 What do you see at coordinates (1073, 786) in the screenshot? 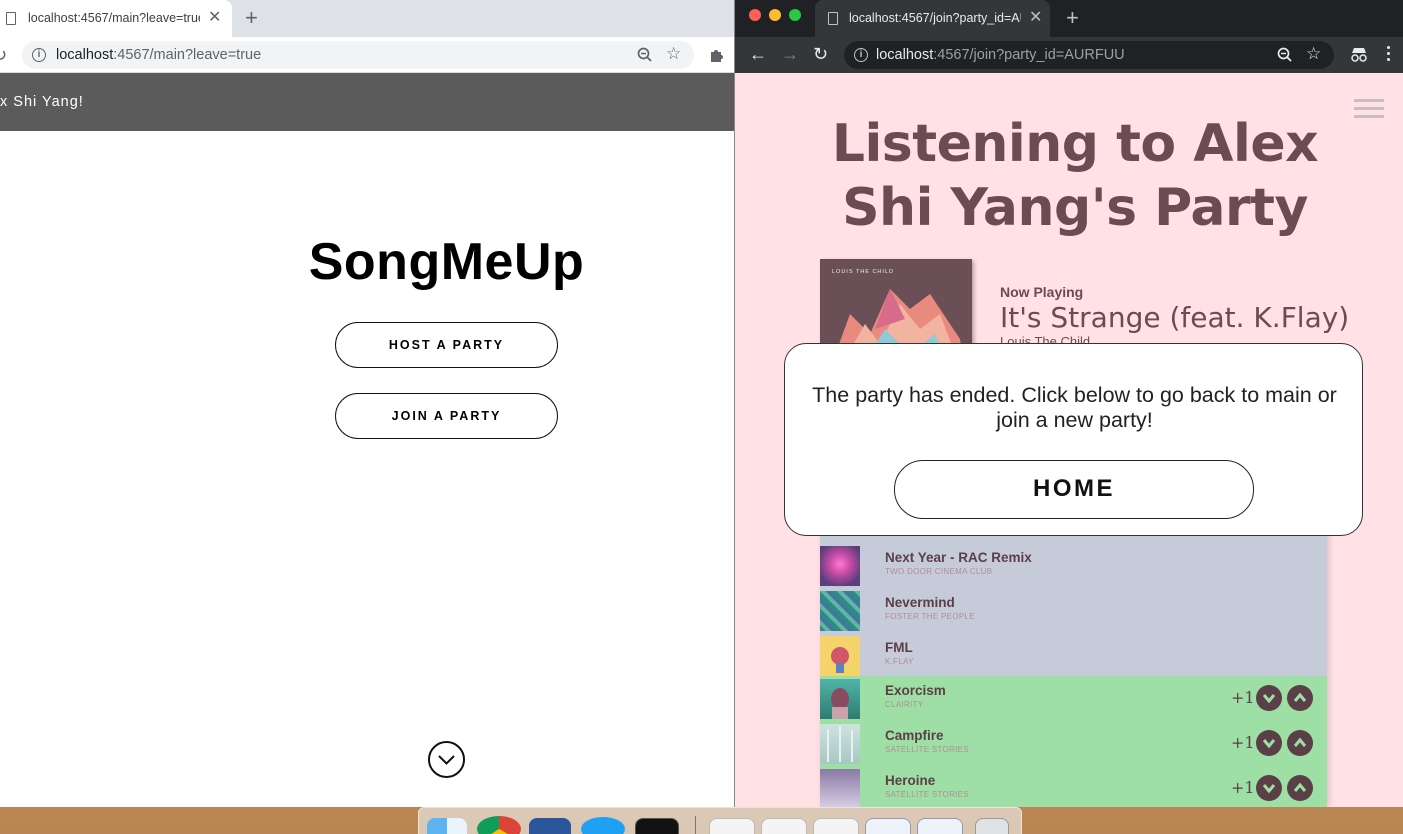
I see `queue-row: Heroine Satellite Stories +1` at bounding box center [1073, 786].